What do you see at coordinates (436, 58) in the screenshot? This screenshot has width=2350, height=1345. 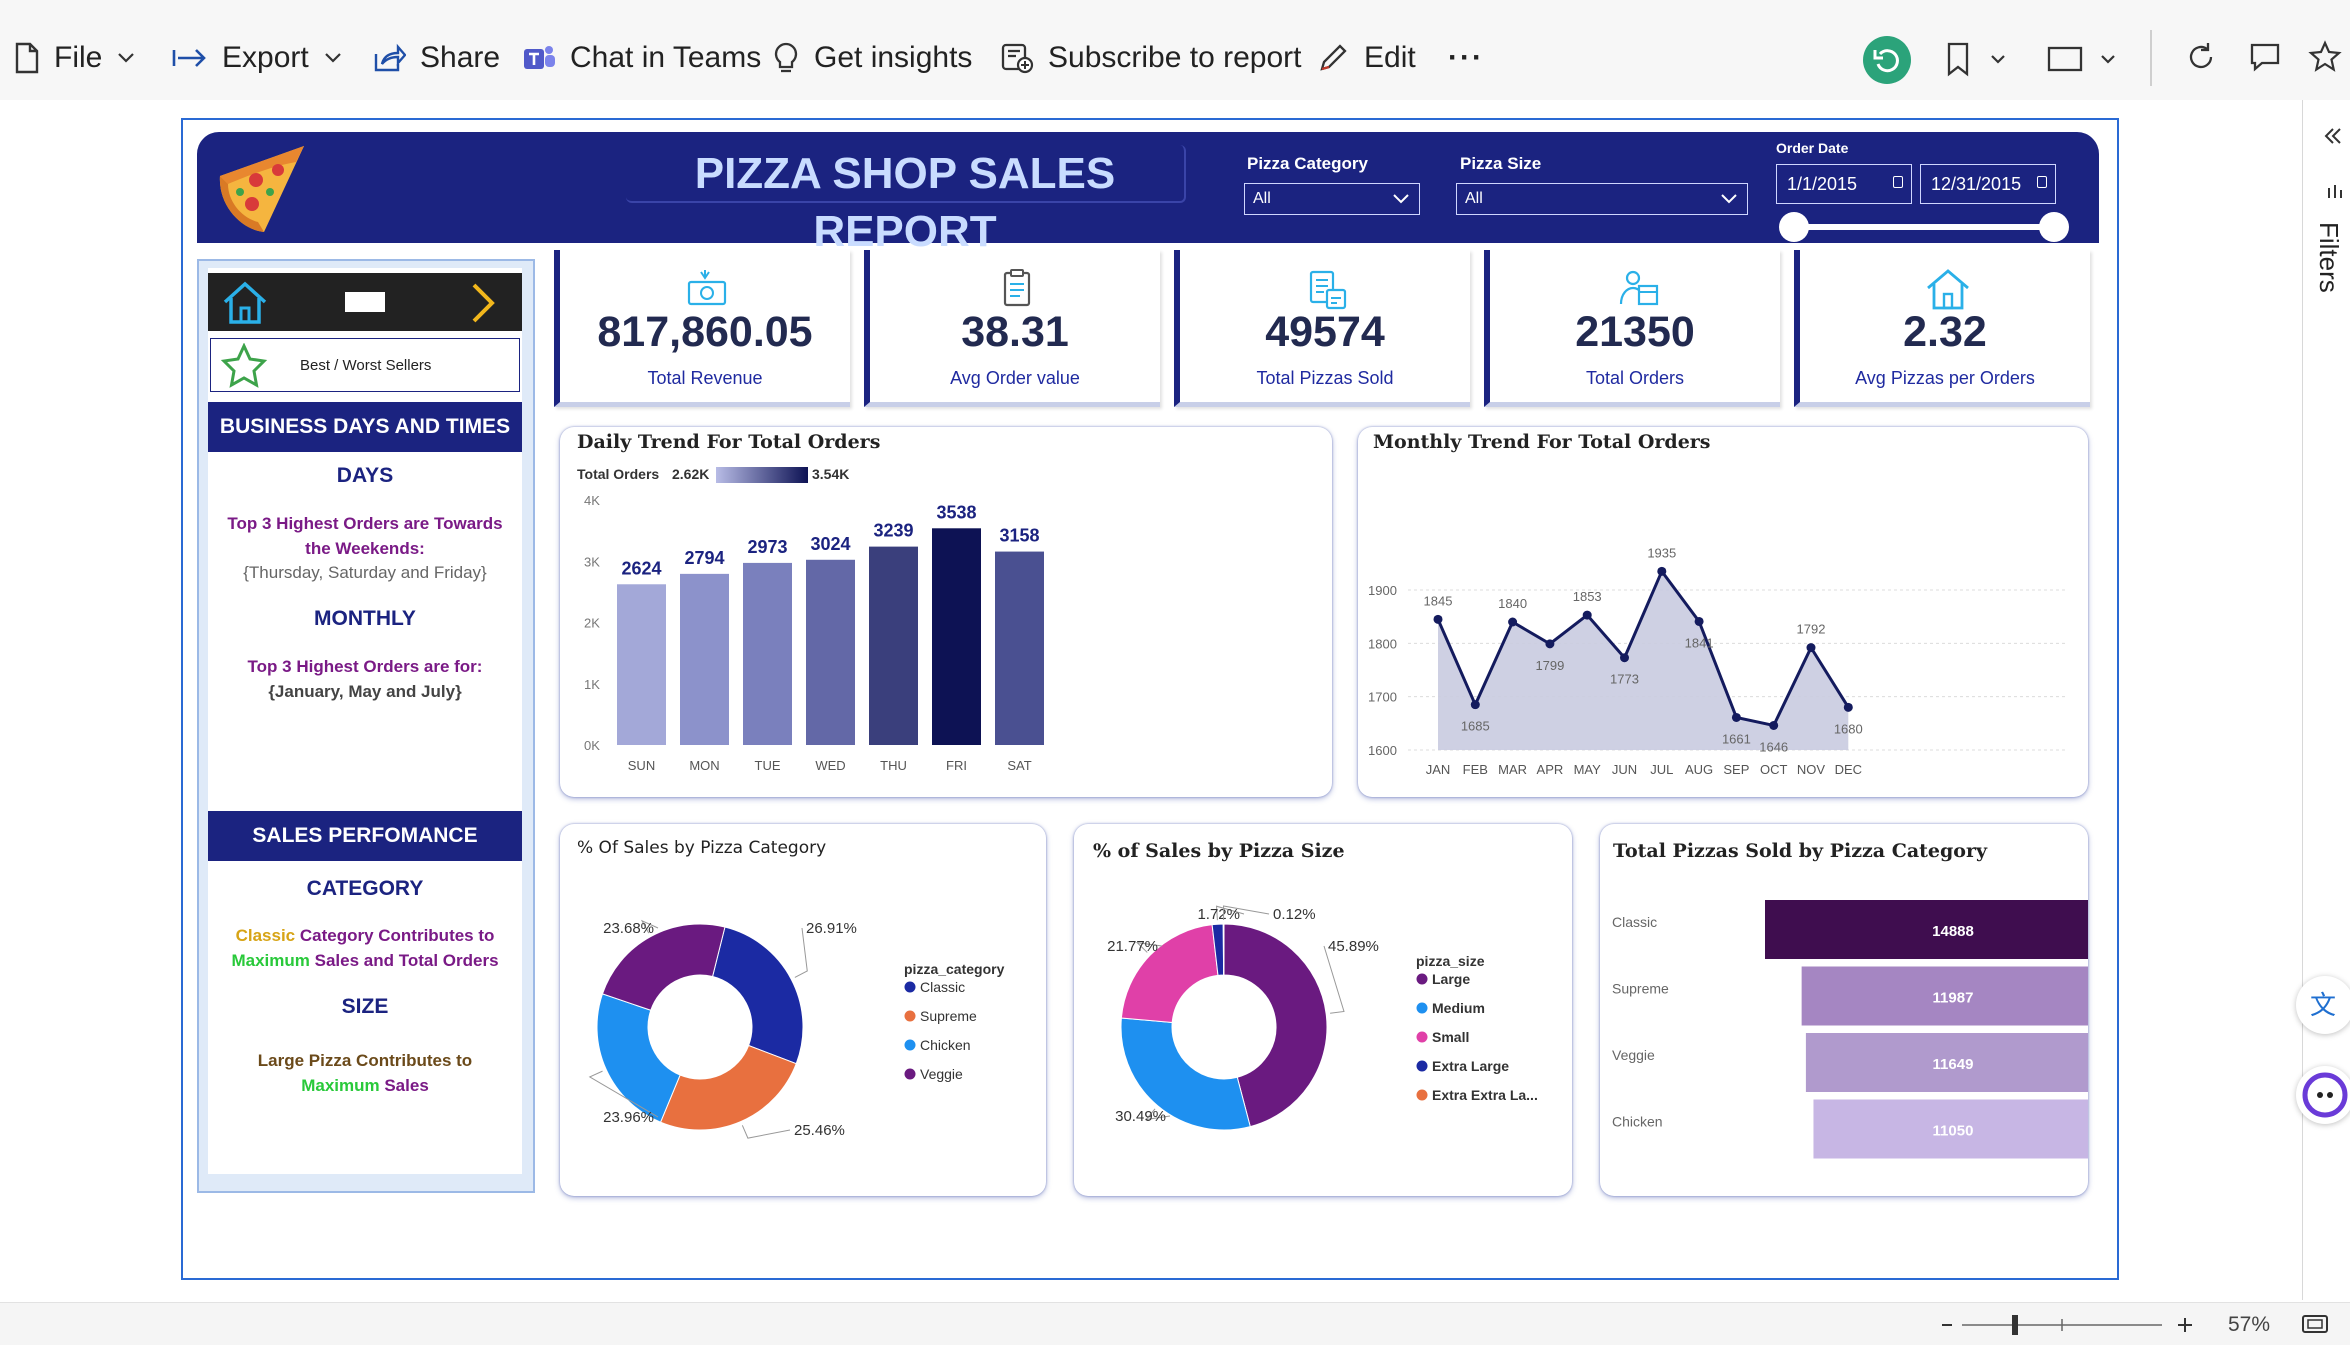 I see `share-button: Share` at bounding box center [436, 58].